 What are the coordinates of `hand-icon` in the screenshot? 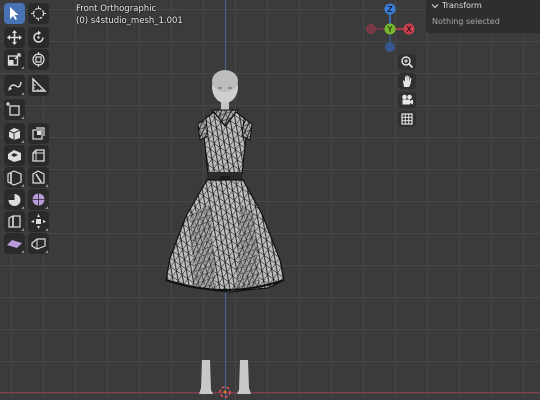 It's located at (407, 81).